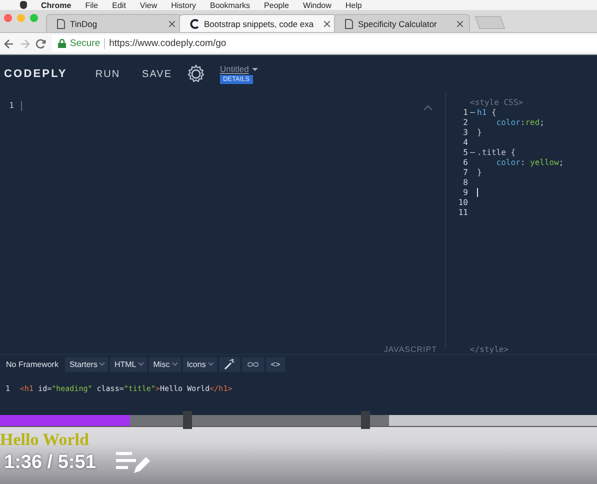 The height and width of the screenshot is (484, 597). I want to click on line-number: 6, so click(465, 162).